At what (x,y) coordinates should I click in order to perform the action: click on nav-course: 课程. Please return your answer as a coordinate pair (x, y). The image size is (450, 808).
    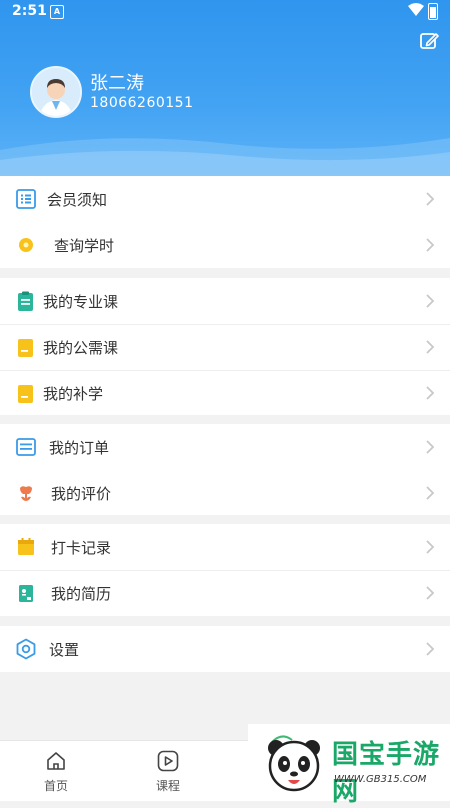
    Looking at the image, I should click on (168, 771).